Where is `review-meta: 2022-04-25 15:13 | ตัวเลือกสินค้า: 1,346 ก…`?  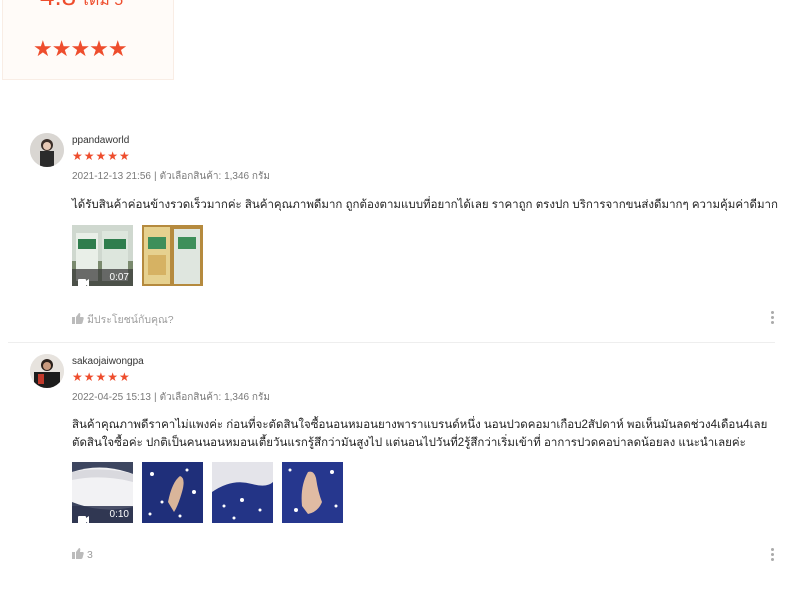 review-meta: 2022-04-25 15:13 | ตัวเลือกสินค้า: 1,346 ก… is located at coordinates (171, 397).